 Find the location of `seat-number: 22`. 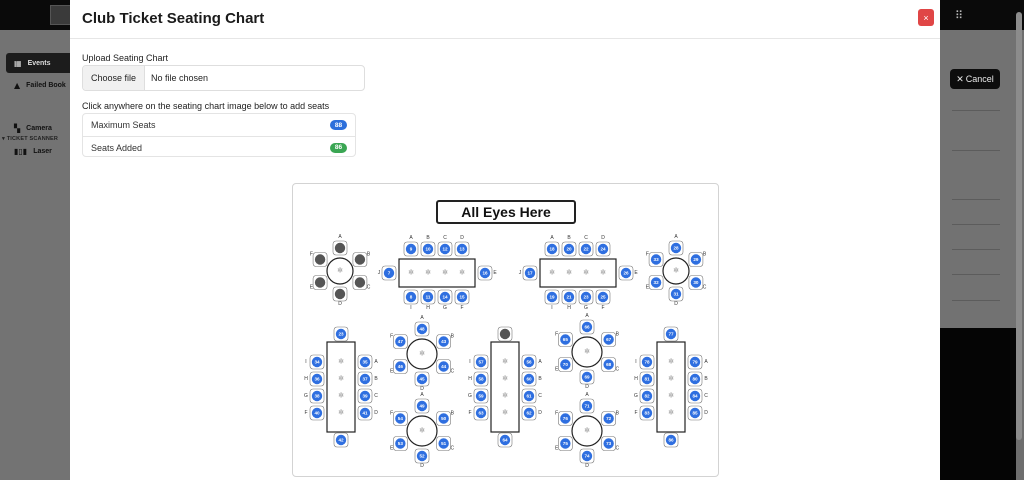

seat-number: 22 is located at coordinates (586, 249).